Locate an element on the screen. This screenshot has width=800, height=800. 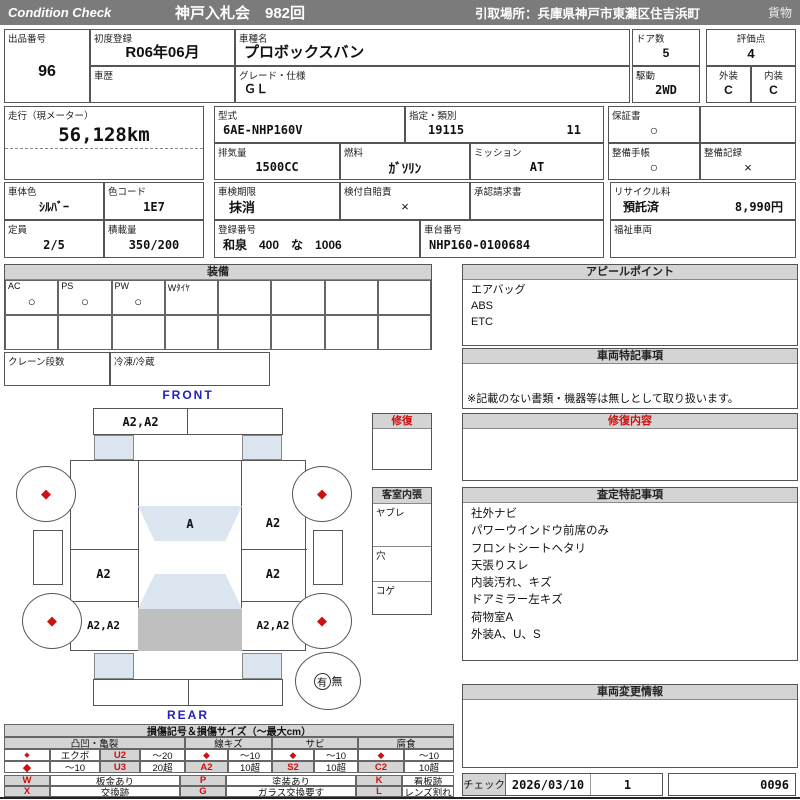
reefer-cell: 冷凍/冷蔵 is located at coordinates (190, 369).